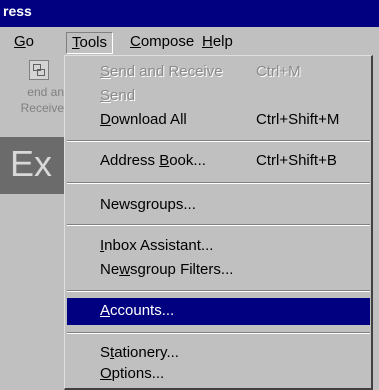  Describe the element at coordinates (296, 160) in the screenshot. I see `shortcut-ctrl-shift-b: Ctrl+Shift+B` at that location.